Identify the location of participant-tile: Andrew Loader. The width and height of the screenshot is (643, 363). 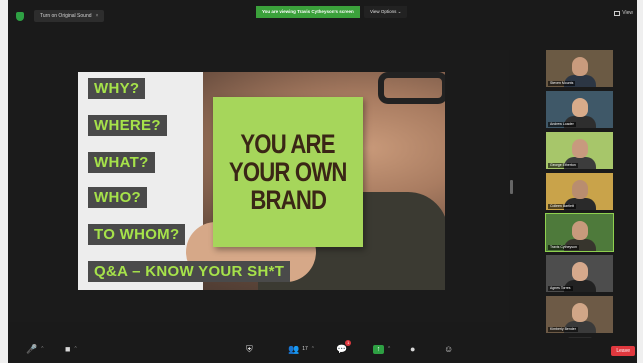
(579, 109).